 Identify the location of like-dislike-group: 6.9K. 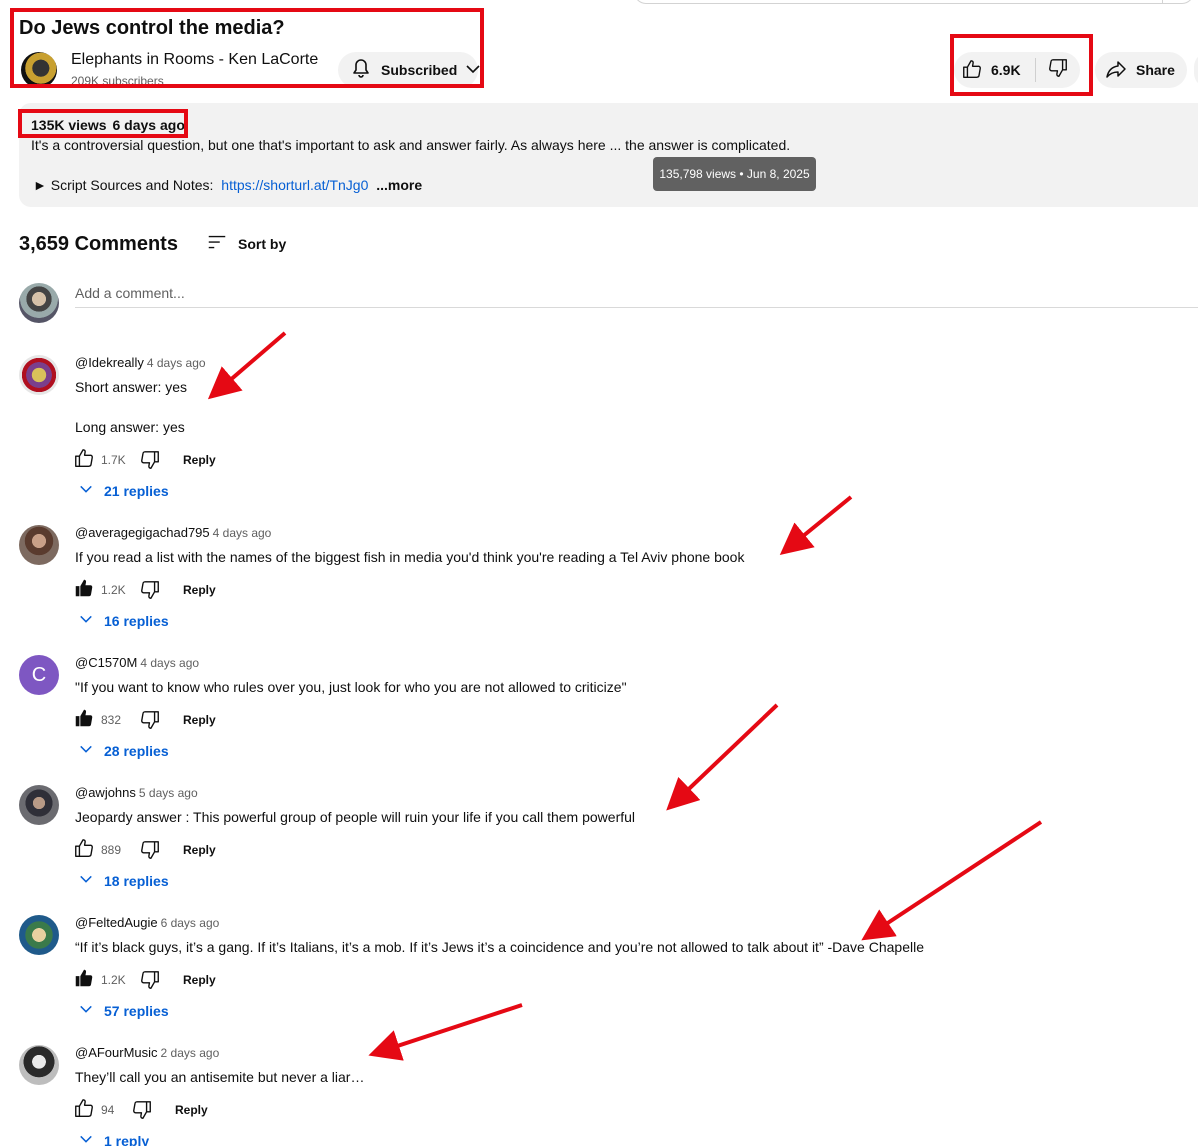
(1017, 70).